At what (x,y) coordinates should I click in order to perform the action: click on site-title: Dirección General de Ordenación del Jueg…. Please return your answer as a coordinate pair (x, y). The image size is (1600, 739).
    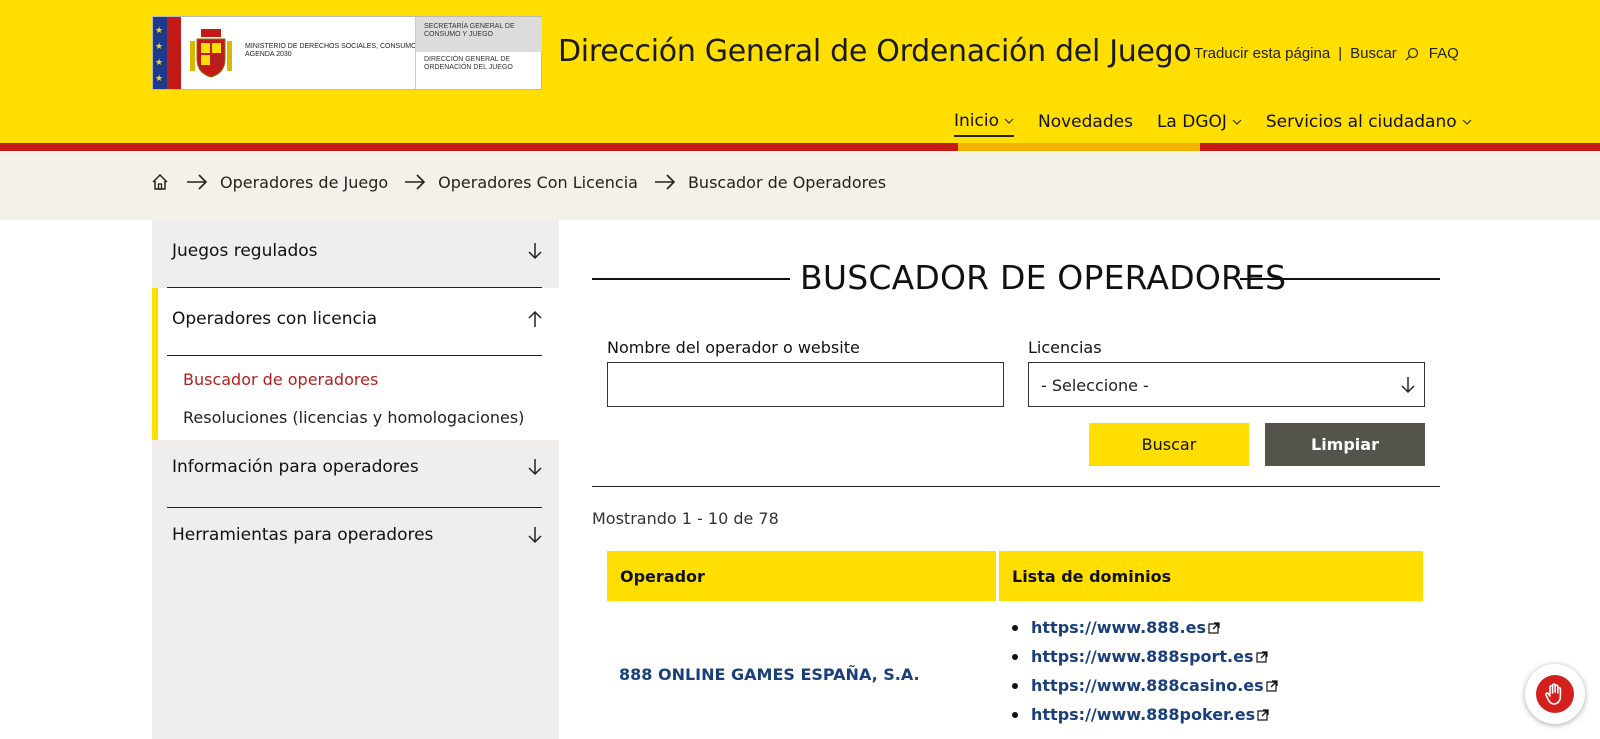
    Looking at the image, I should click on (875, 51).